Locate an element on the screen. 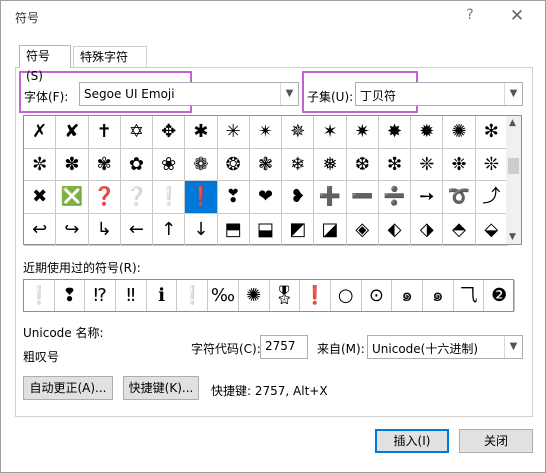 The height and width of the screenshot is (473, 546). symbol-cell: ← is located at coordinates (137, 229).